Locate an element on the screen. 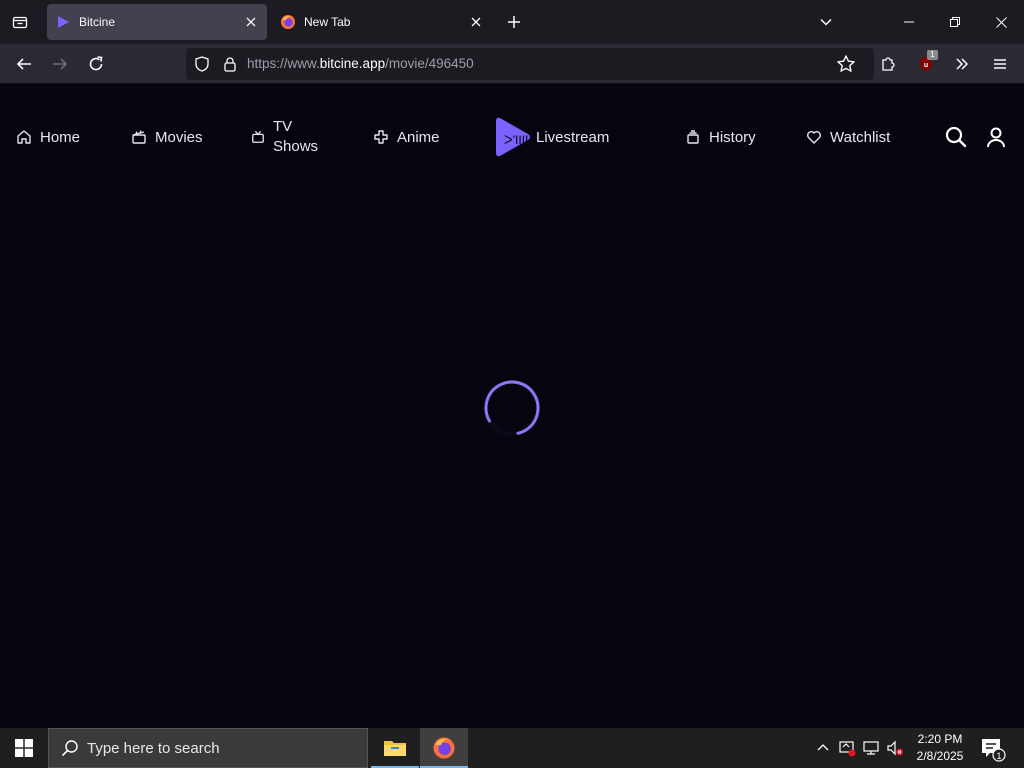 The image size is (1024, 768). tab-list-button is located at coordinates (20, 22).